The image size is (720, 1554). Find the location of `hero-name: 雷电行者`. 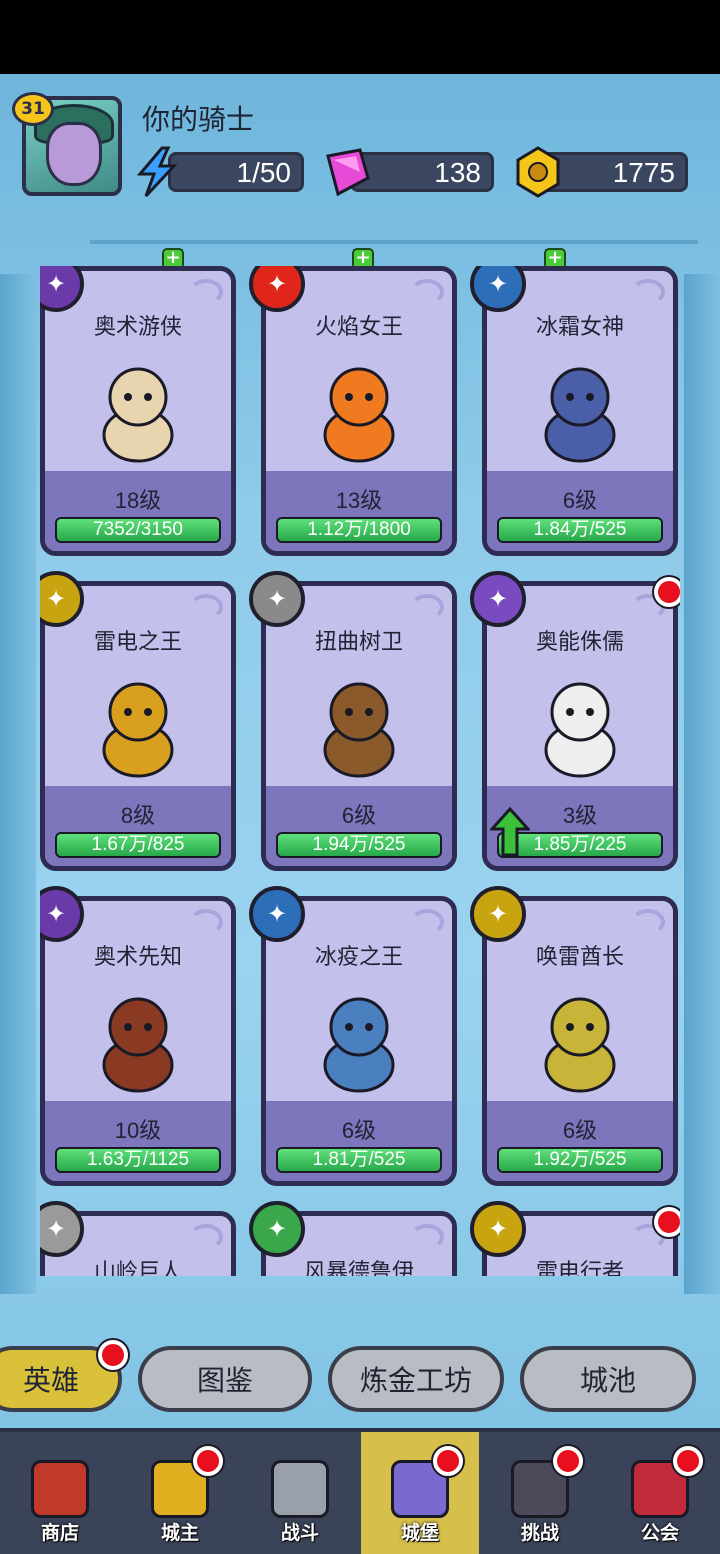

hero-name: 雷电行者 is located at coordinates (579, 1267).